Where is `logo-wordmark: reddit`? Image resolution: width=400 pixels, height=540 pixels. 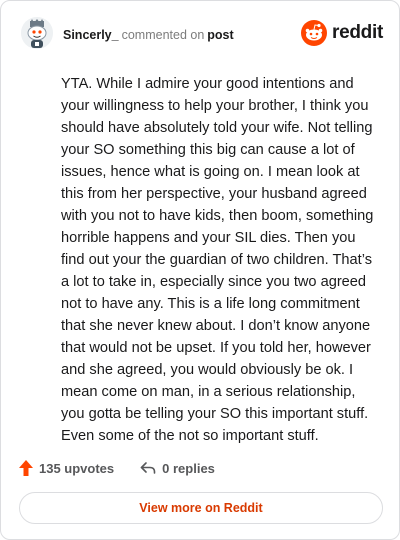 logo-wordmark: reddit is located at coordinates (357, 32).